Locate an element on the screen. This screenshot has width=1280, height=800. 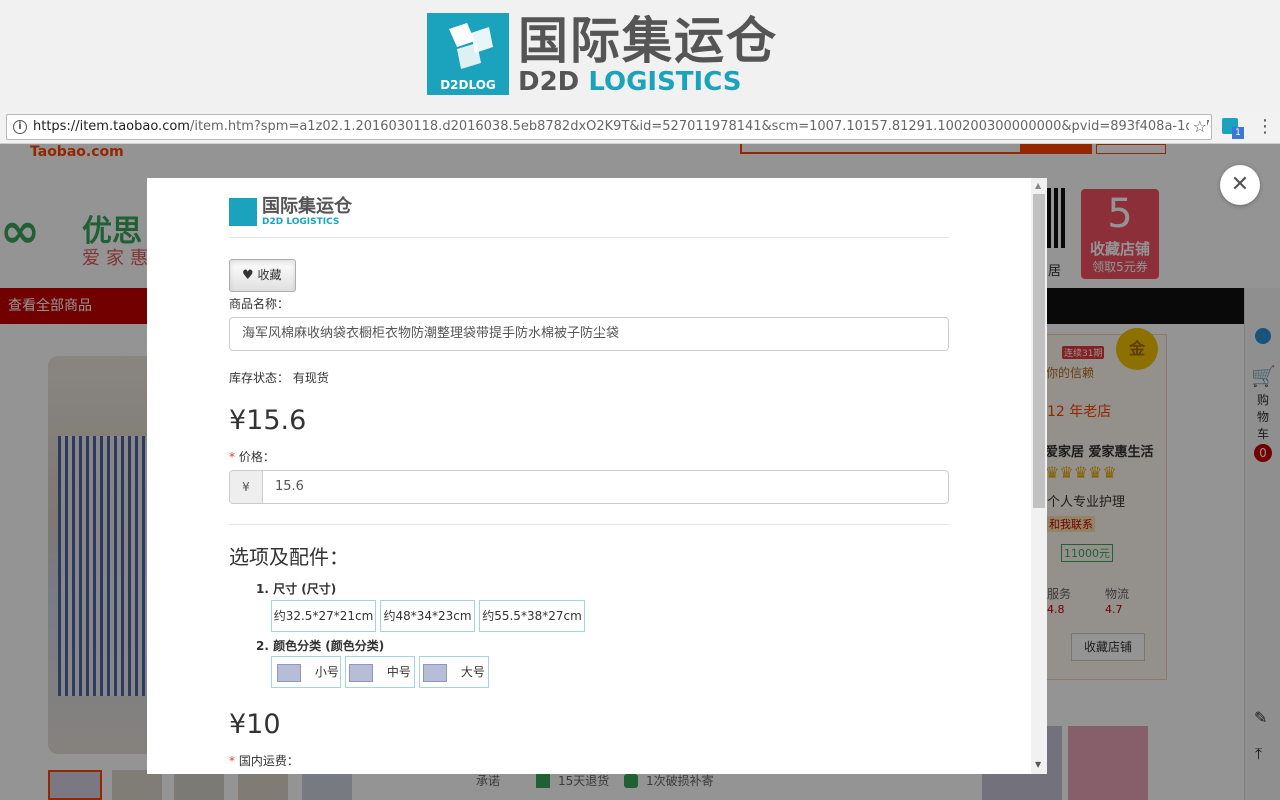
price-input-group: ¥ 15.6 is located at coordinates (589, 487).